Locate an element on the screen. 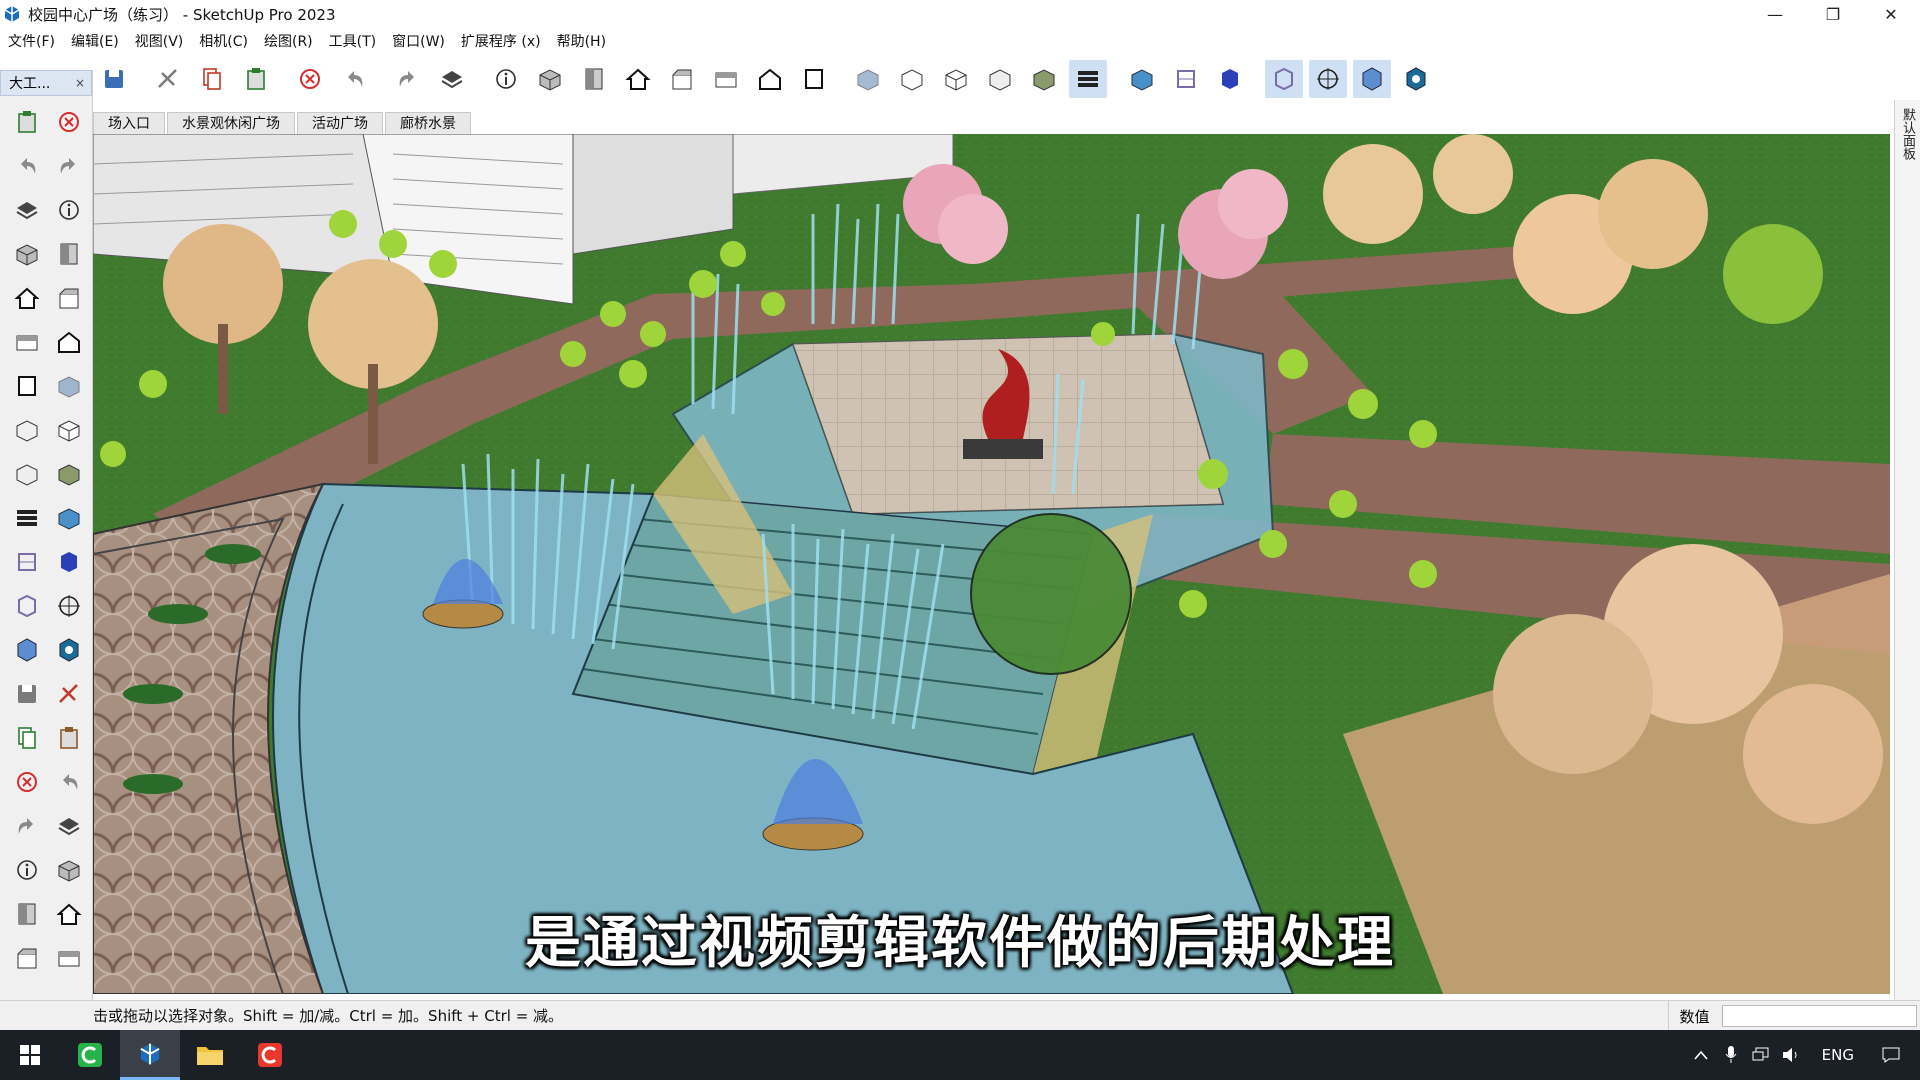 This screenshot has width=1920, height=1080. tab-scene-activity-plaza: 活动广场 is located at coordinates (340, 123).